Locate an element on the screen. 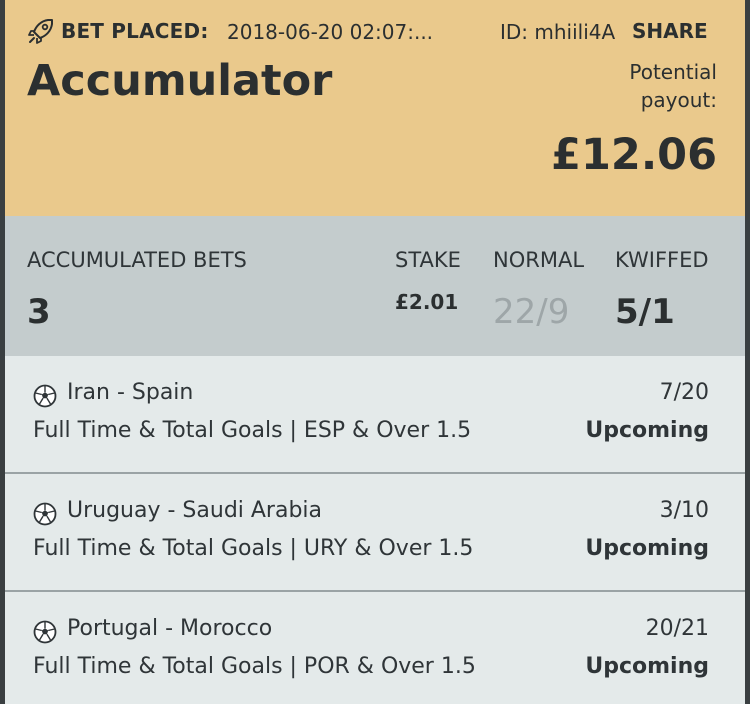 Image resolution: width=750 pixels, height=704 pixels. leg-match: Uruguay - Saudi Arabia is located at coordinates (195, 510).